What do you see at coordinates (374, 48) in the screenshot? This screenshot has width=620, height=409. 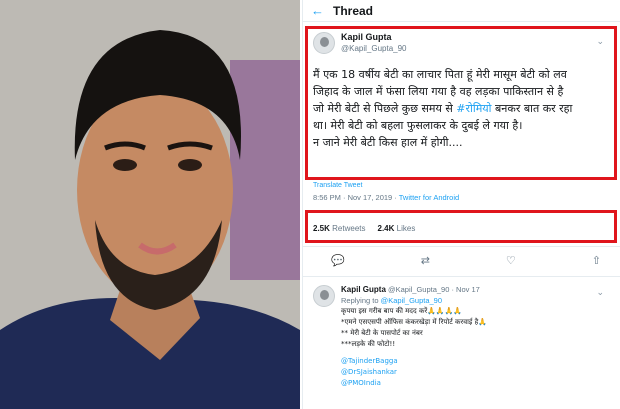 I see `author-handle: @Kapil_Gupta_90` at bounding box center [374, 48].